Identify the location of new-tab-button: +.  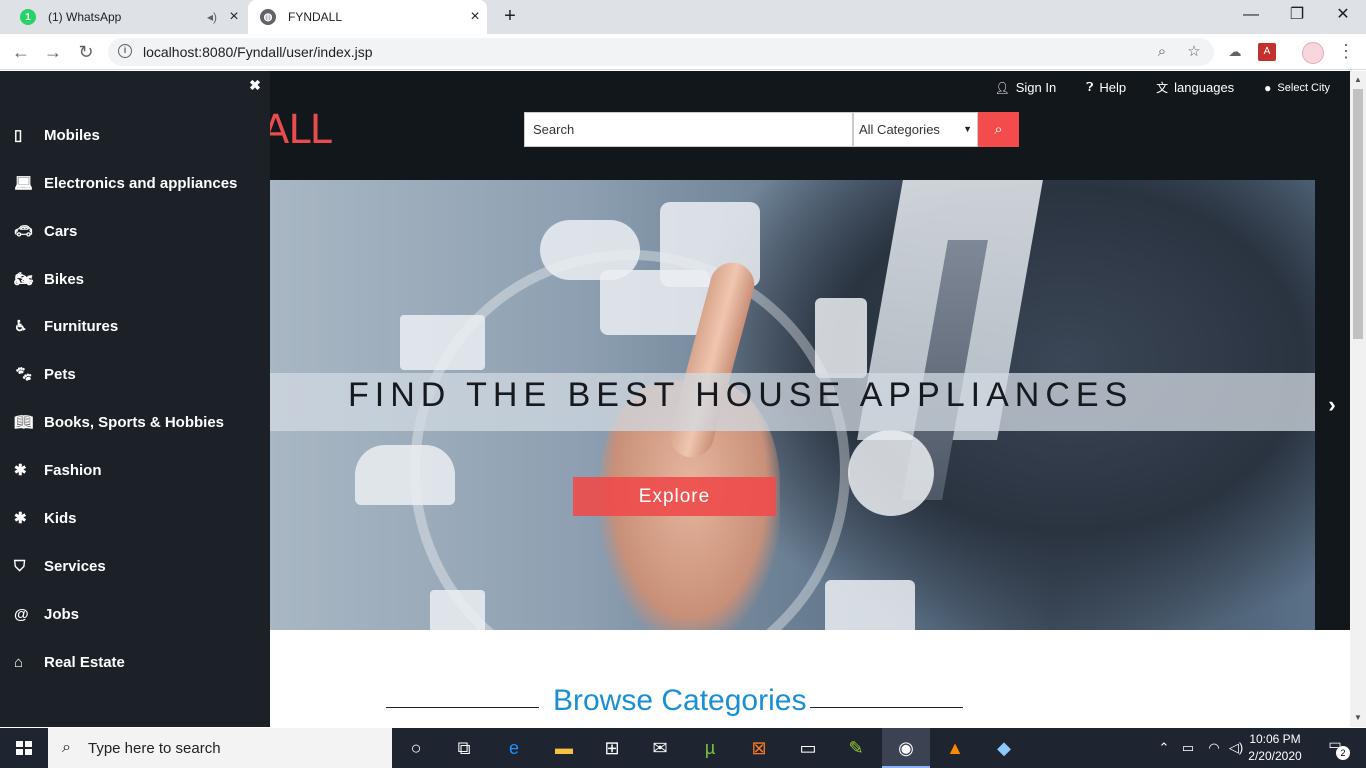
(510, 17).